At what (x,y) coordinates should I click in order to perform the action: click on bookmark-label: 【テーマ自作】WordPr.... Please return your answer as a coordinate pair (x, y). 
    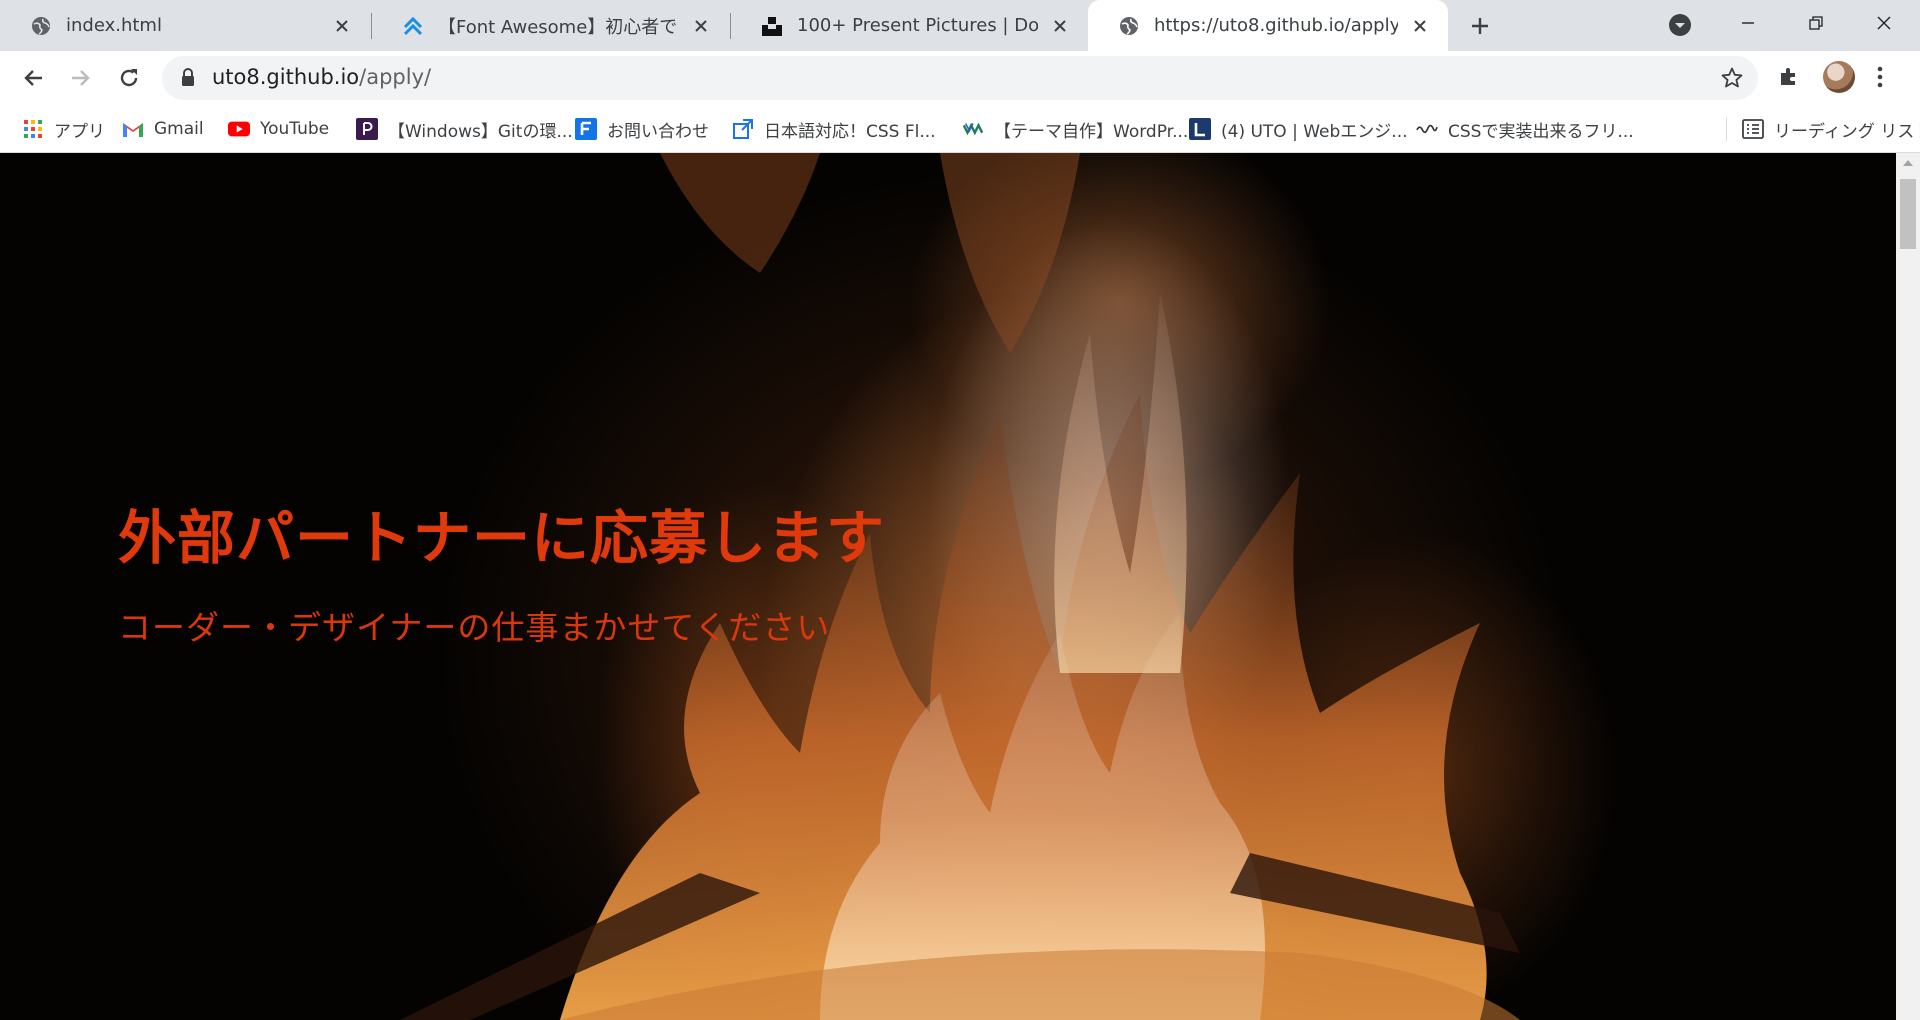
    Looking at the image, I should click on (1091, 131).